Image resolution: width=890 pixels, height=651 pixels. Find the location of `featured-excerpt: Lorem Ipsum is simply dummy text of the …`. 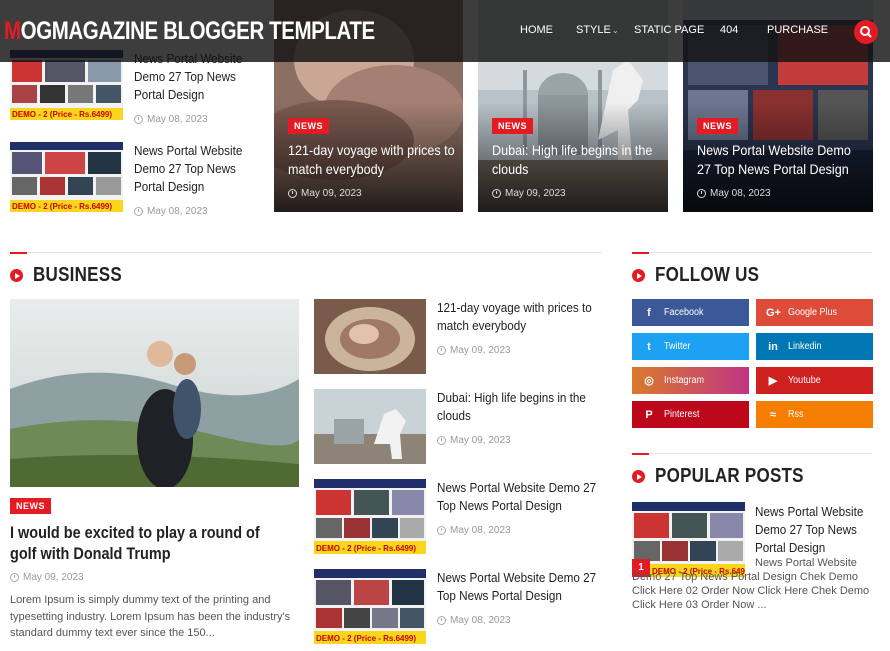

featured-excerpt: Lorem Ipsum is simply dummy text of the … is located at coordinates (150, 616).